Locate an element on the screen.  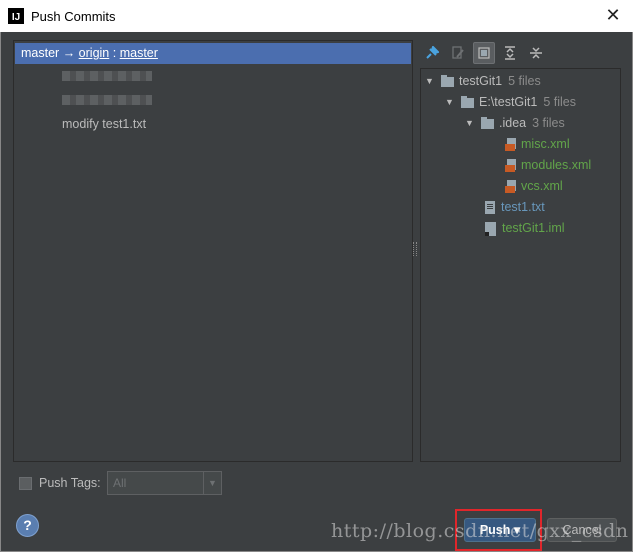
push-tags-label: Push Tags: is located at coordinates (70, 483).